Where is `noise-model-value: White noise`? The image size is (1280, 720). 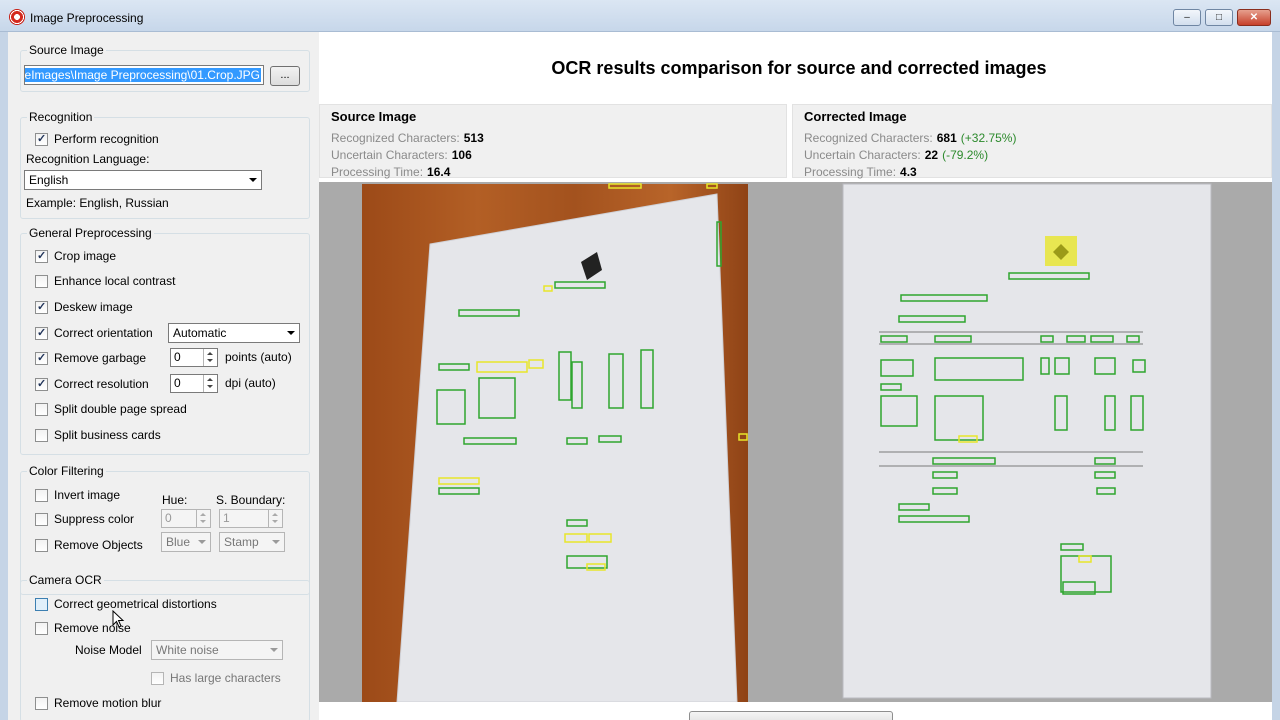 noise-model-value: White noise is located at coordinates (187, 650).